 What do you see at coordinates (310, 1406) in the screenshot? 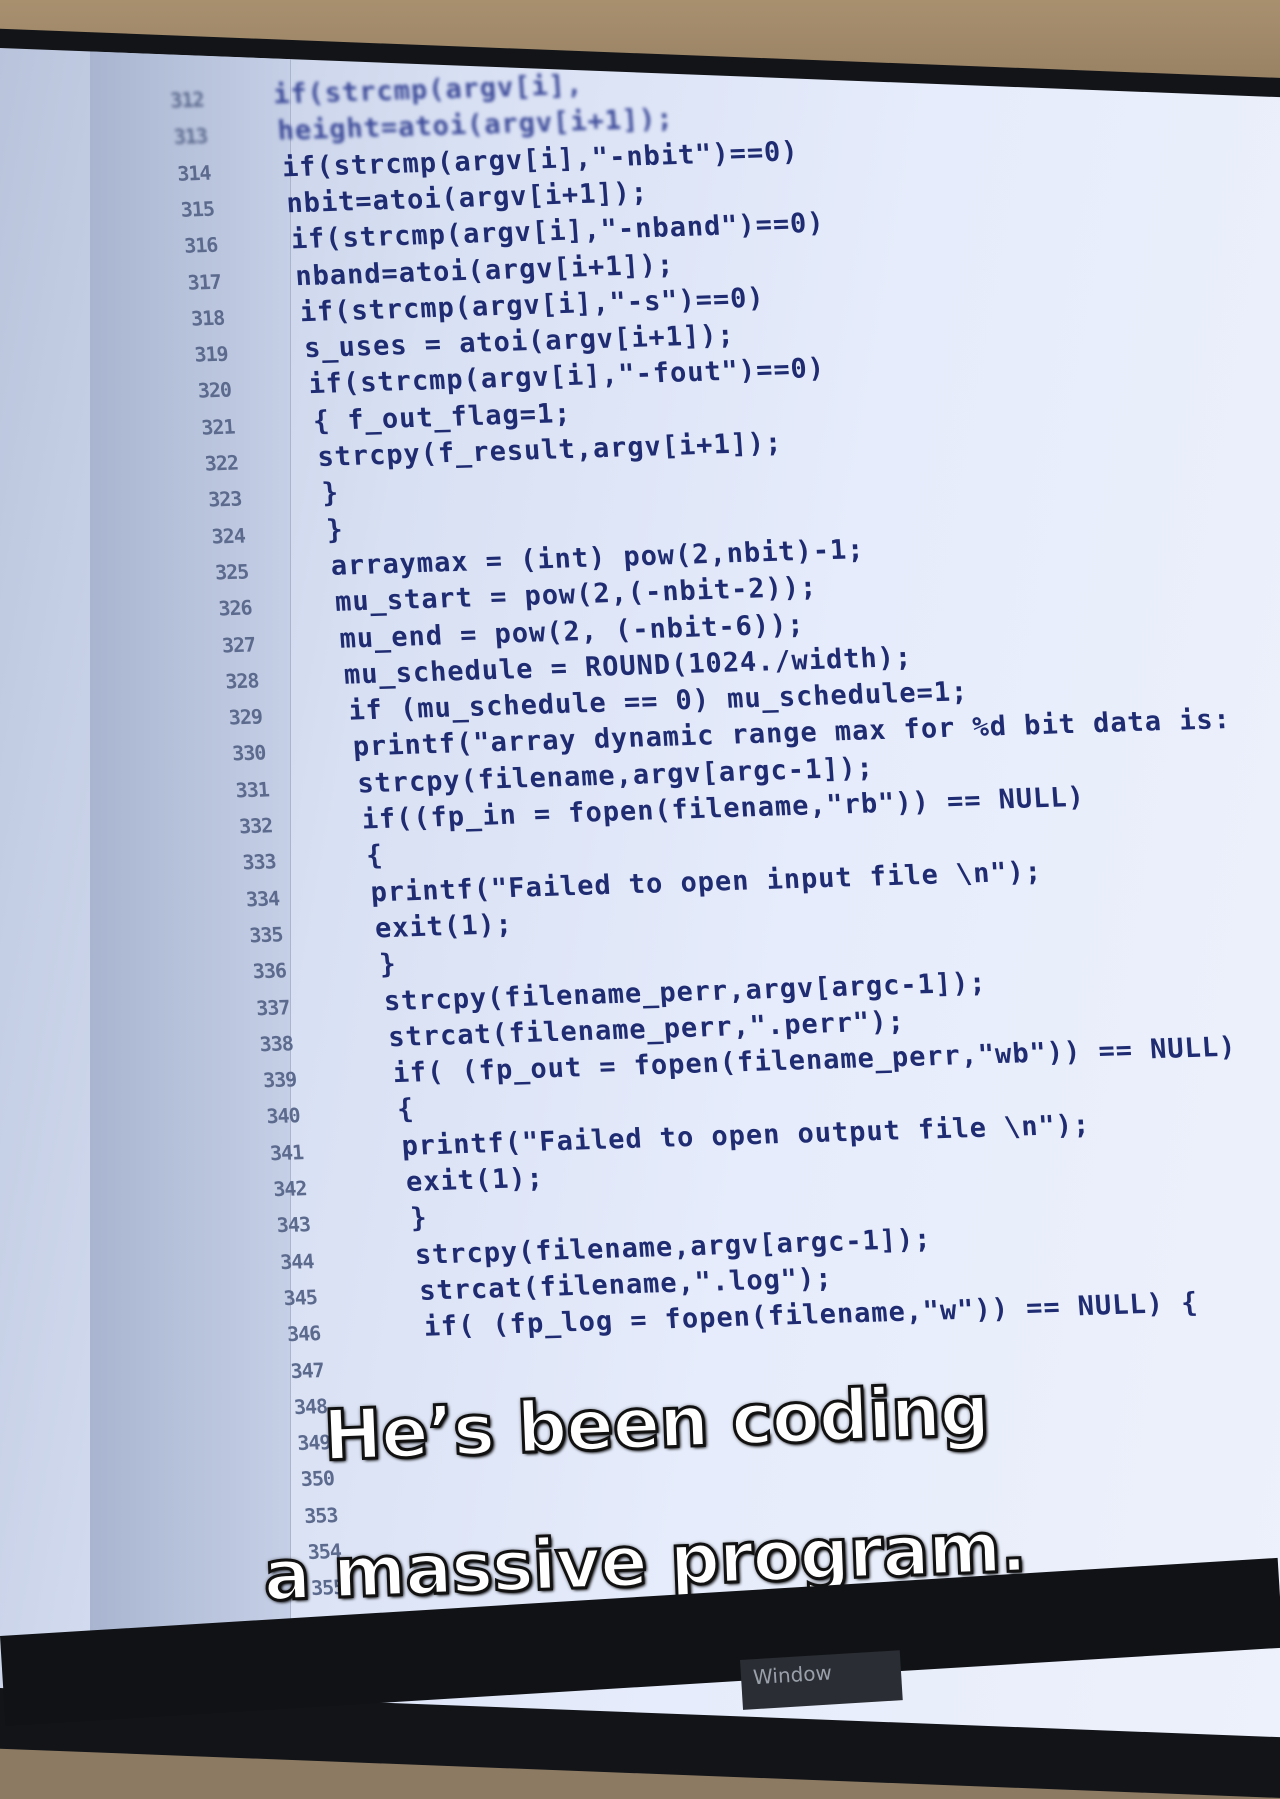
I see `line-number: 348` at bounding box center [310, 1406].